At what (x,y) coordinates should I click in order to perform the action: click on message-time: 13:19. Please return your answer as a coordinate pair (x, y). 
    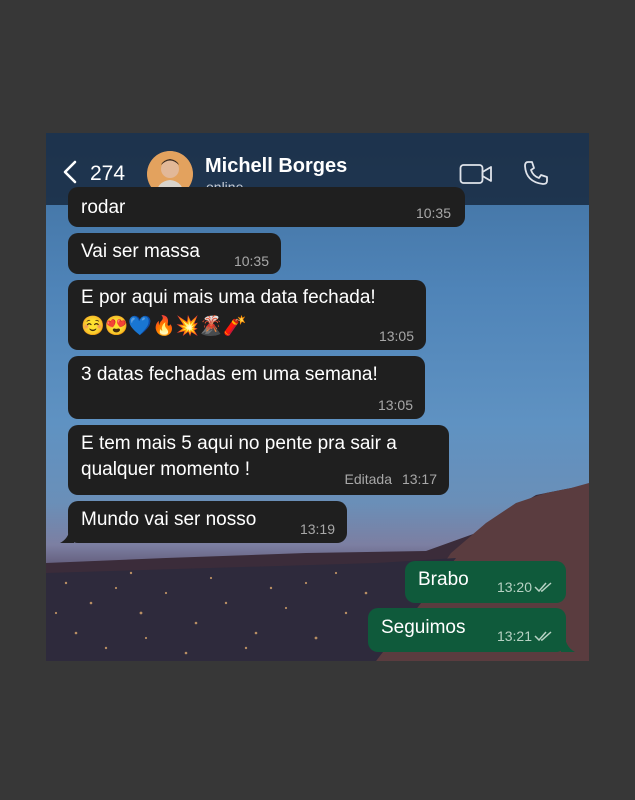
    Looking at the image, I should click on (317, 529).